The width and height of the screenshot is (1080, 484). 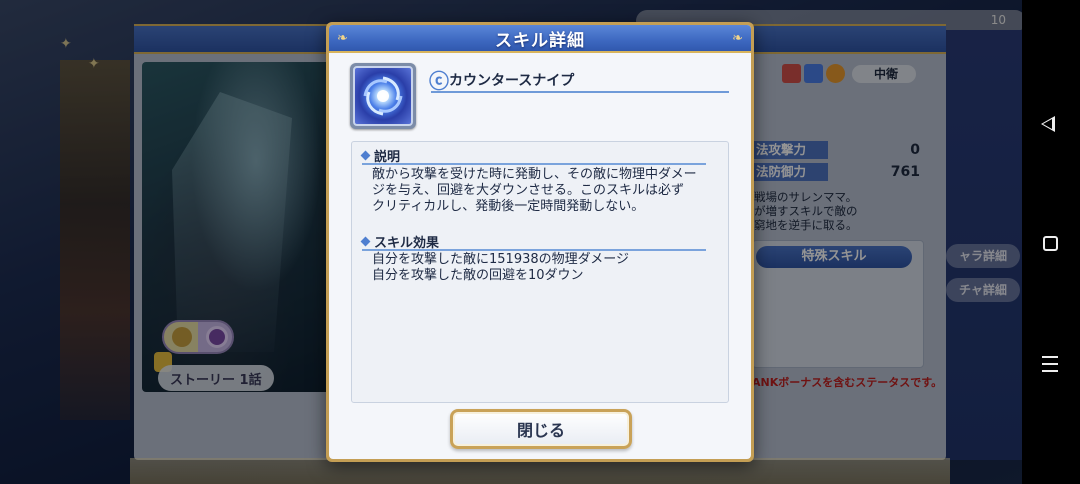 I want to click on skill-name-row: ⓒ カウンタースナイプ, so click(x=579, y=80).